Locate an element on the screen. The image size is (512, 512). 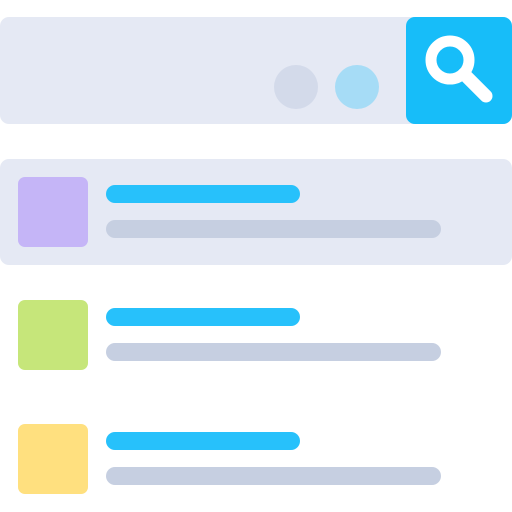
status-dot-active is located at coordinates (357, 87).